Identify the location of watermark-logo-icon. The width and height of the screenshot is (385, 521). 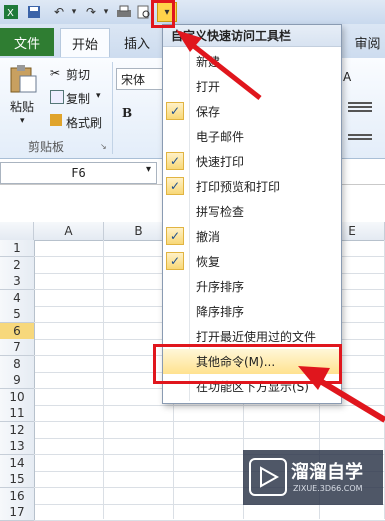
(268, 477).